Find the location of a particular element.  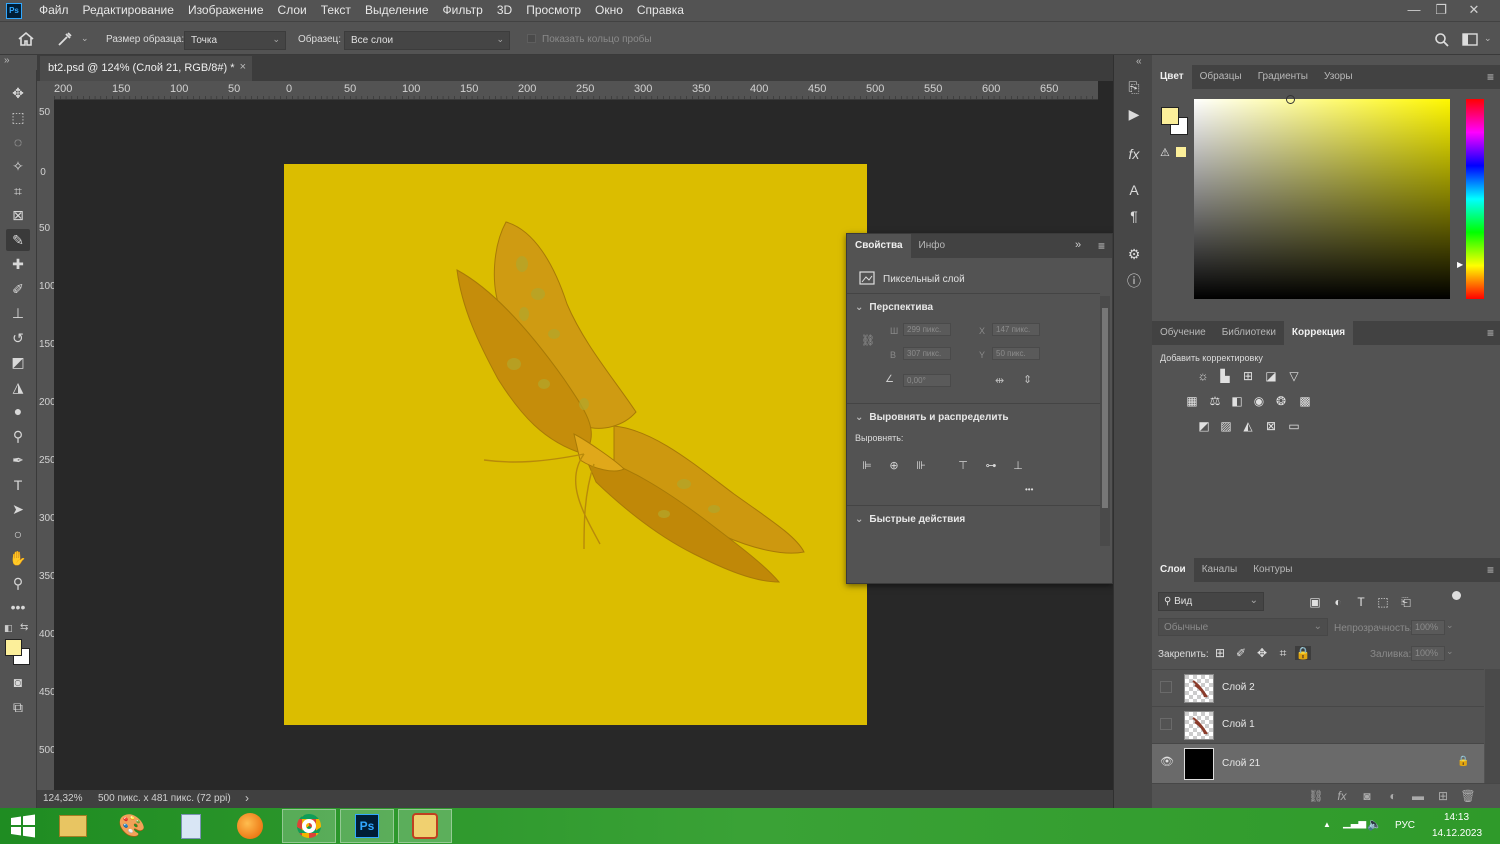

marquee-tool-icon: ⬚ is located at coordinates (18, 117).